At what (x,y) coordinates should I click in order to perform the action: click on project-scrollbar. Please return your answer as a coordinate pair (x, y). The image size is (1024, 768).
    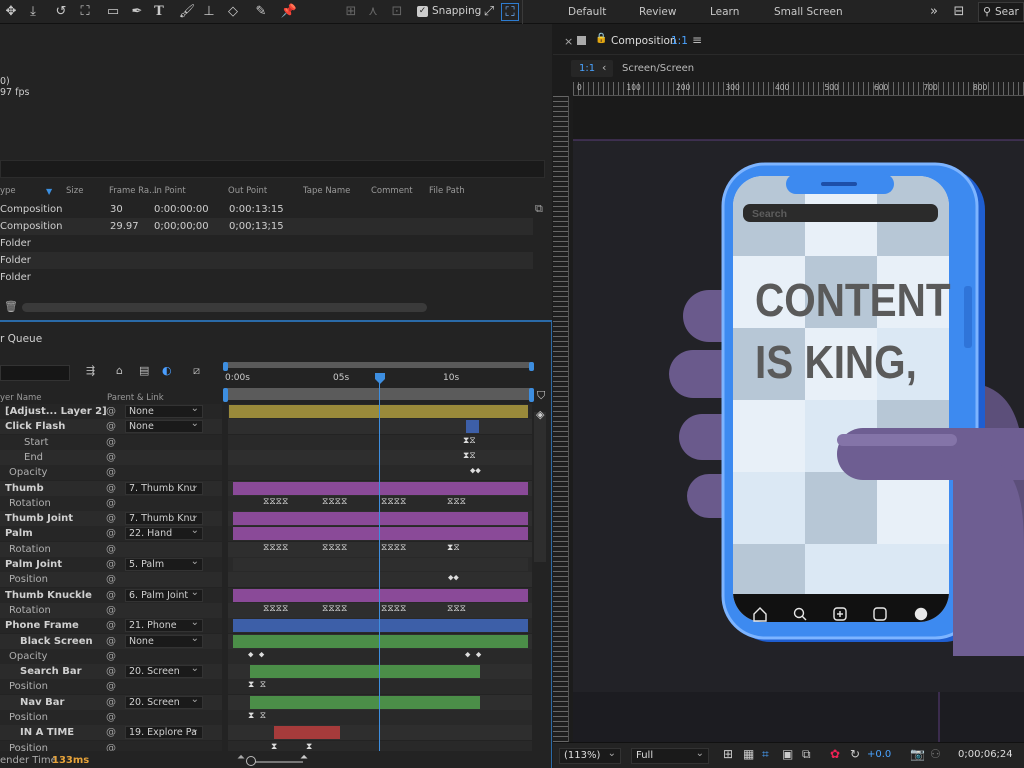
    Looking at the image, I should click on (224, 307).